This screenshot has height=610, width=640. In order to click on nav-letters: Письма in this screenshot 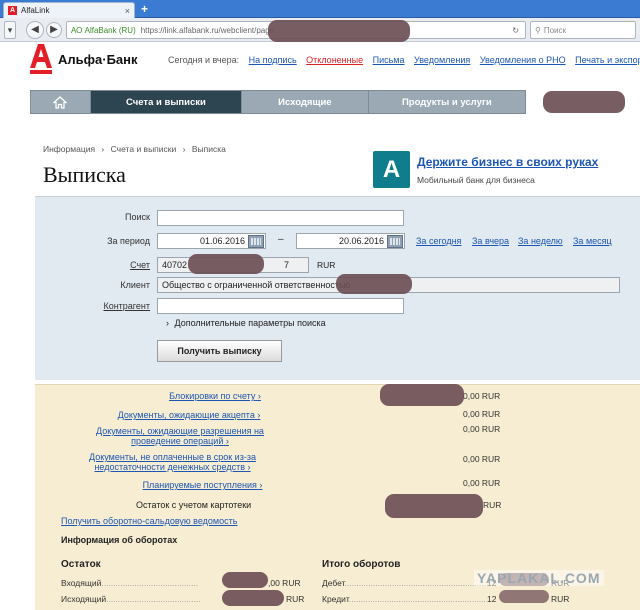, I will do `click(389, 60)`.